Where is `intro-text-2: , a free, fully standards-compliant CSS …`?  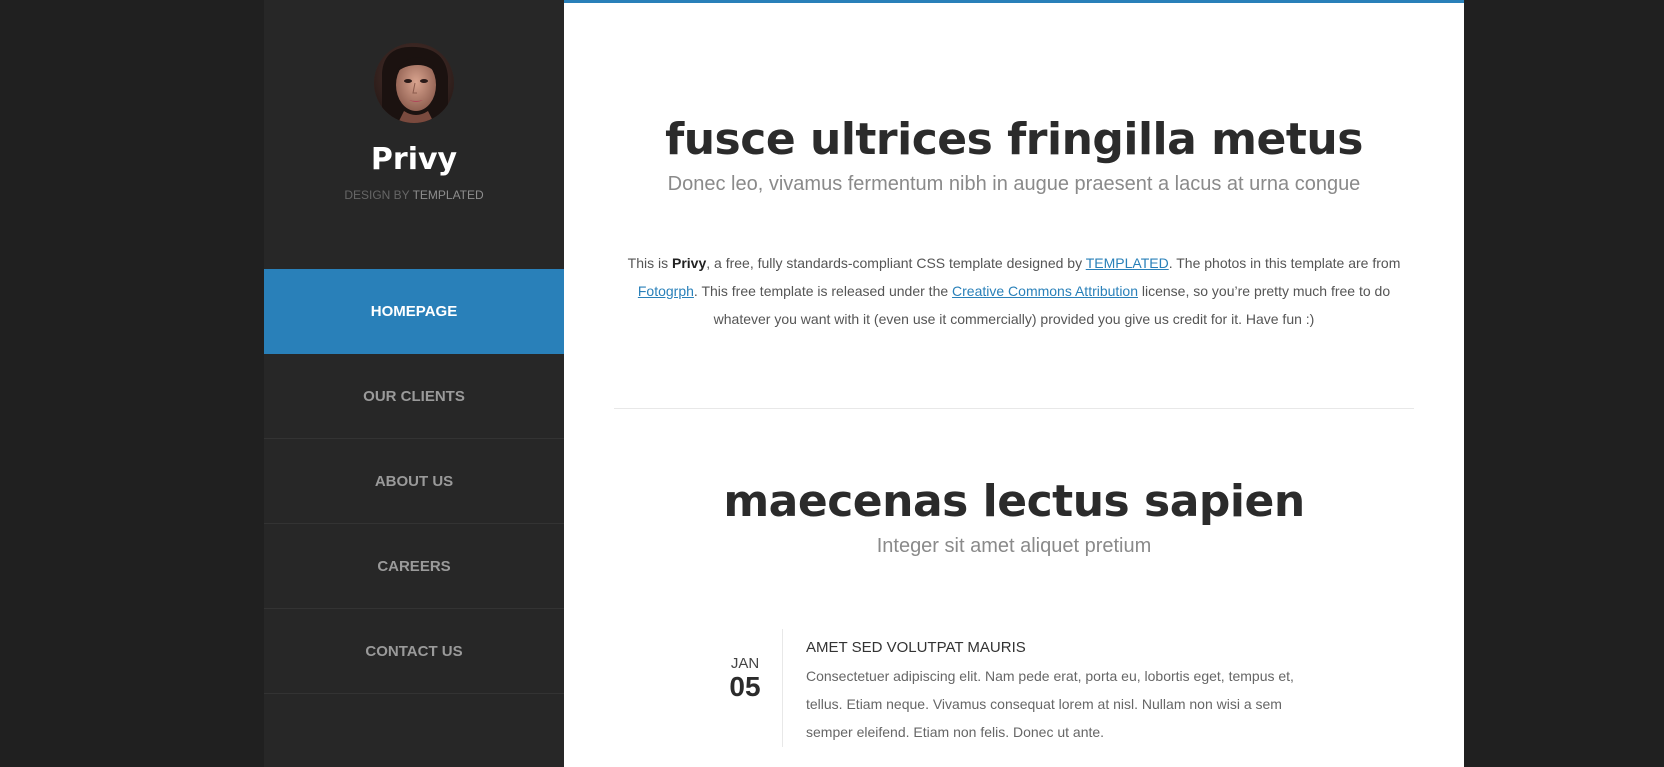
intro-text-2: , a free, fully standards-compliant CSS … is located at coordinates (896, 263).